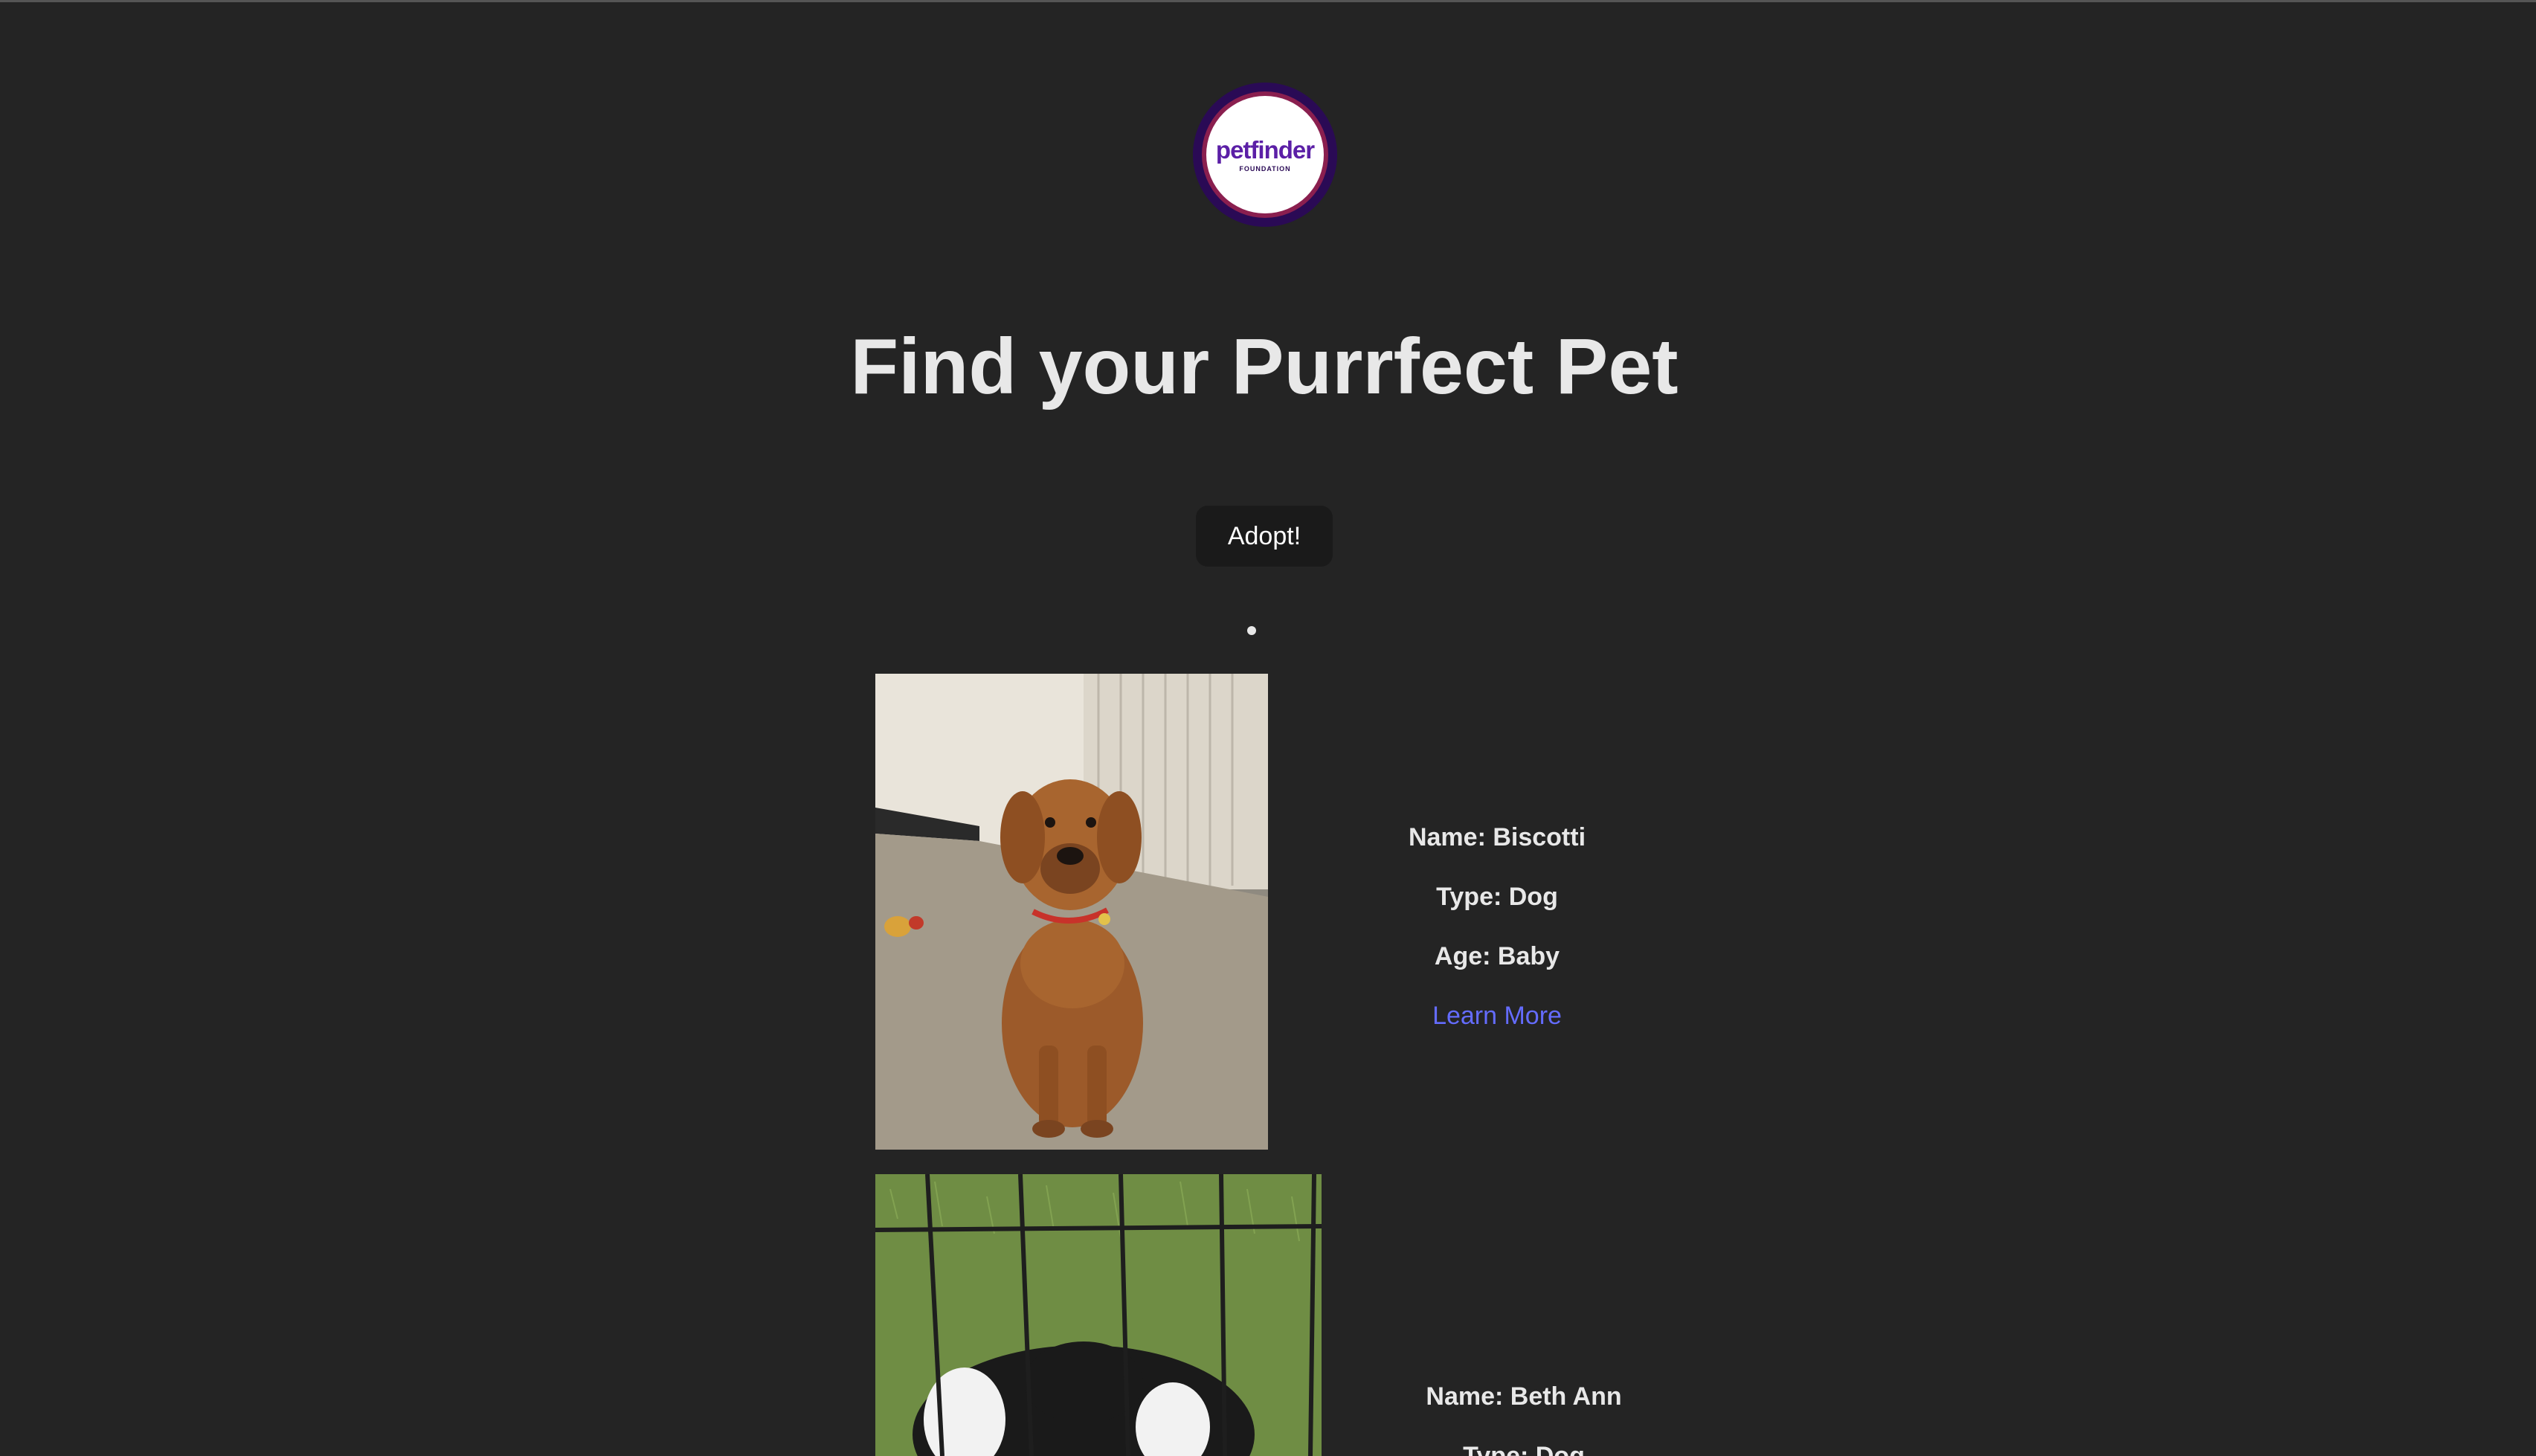  I want to click on logo-ring: petfinder FOUNDATION, so click(1265, 154).